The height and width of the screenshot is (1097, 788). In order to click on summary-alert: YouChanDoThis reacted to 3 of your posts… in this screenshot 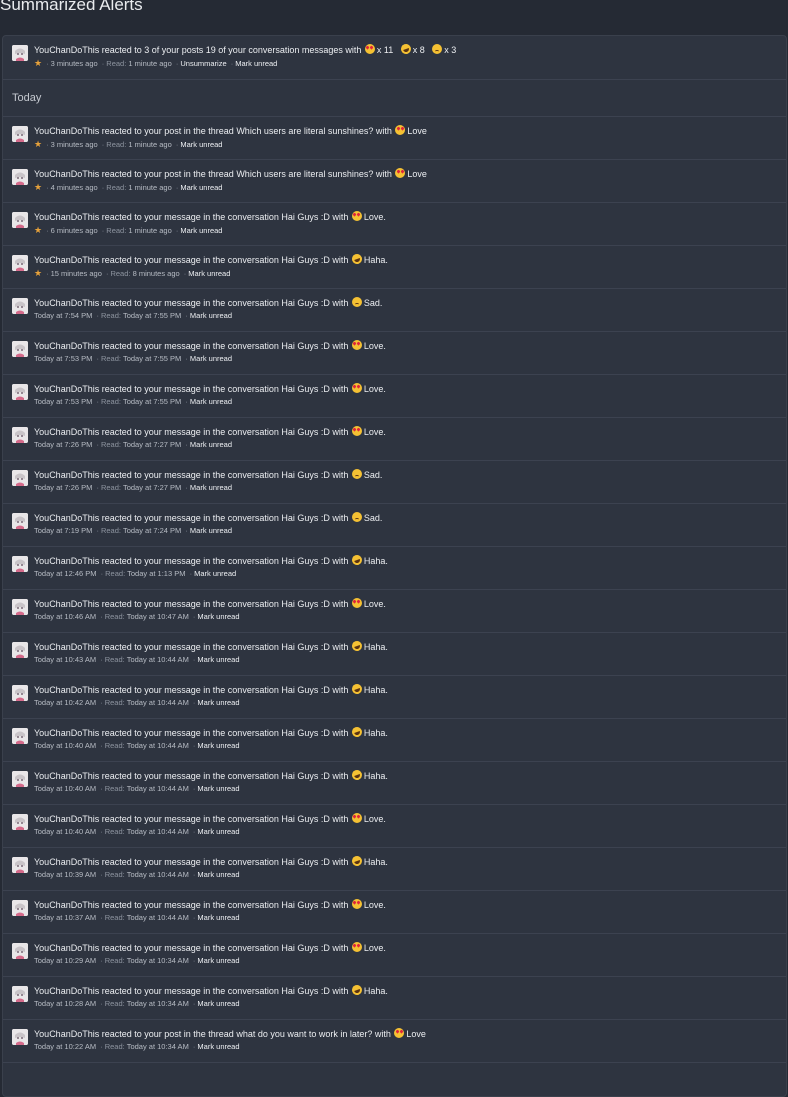, I will do `click(394, 58)`.